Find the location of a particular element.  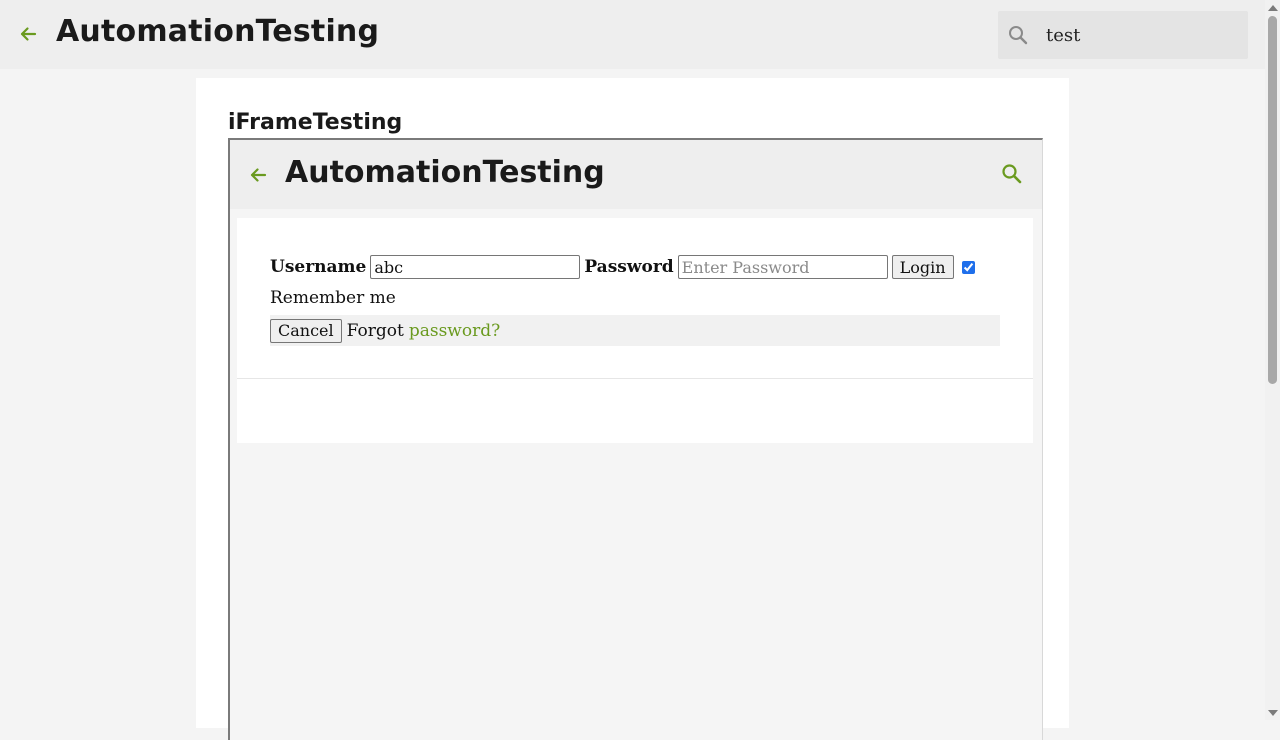

search-box is located at coordinates (1123, 35).